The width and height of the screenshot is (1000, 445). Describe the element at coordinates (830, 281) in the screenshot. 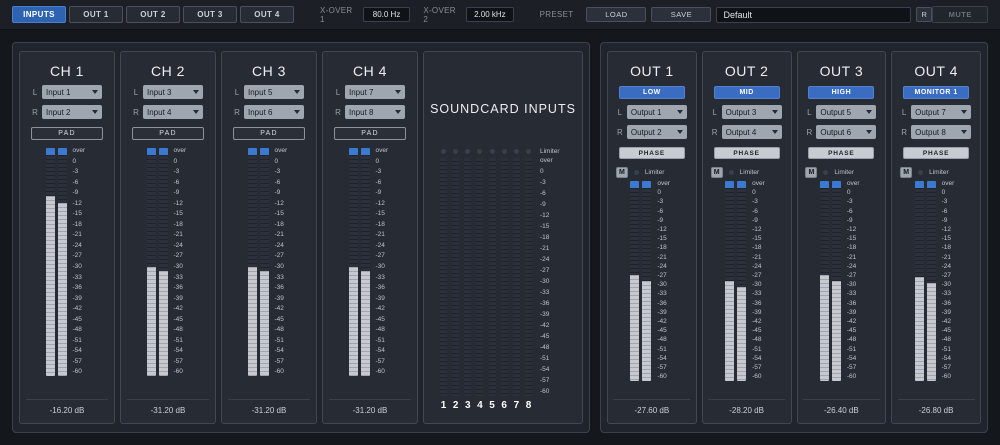

I see `level-meters` at that location.